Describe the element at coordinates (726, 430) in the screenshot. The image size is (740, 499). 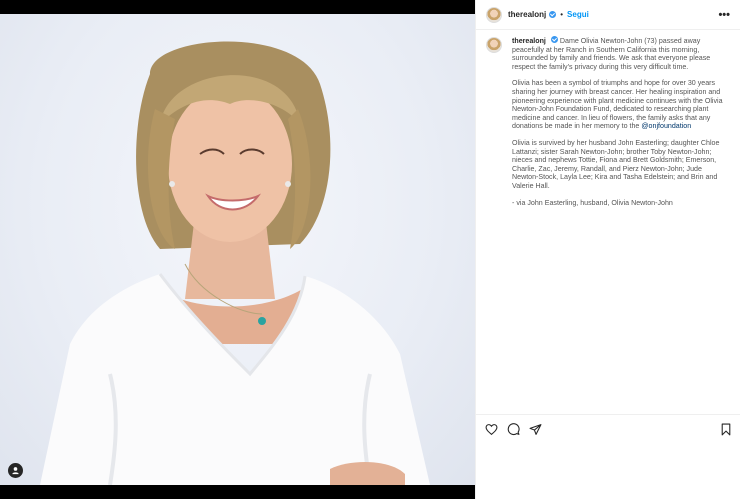
I see `bookmark-icon` at that location.